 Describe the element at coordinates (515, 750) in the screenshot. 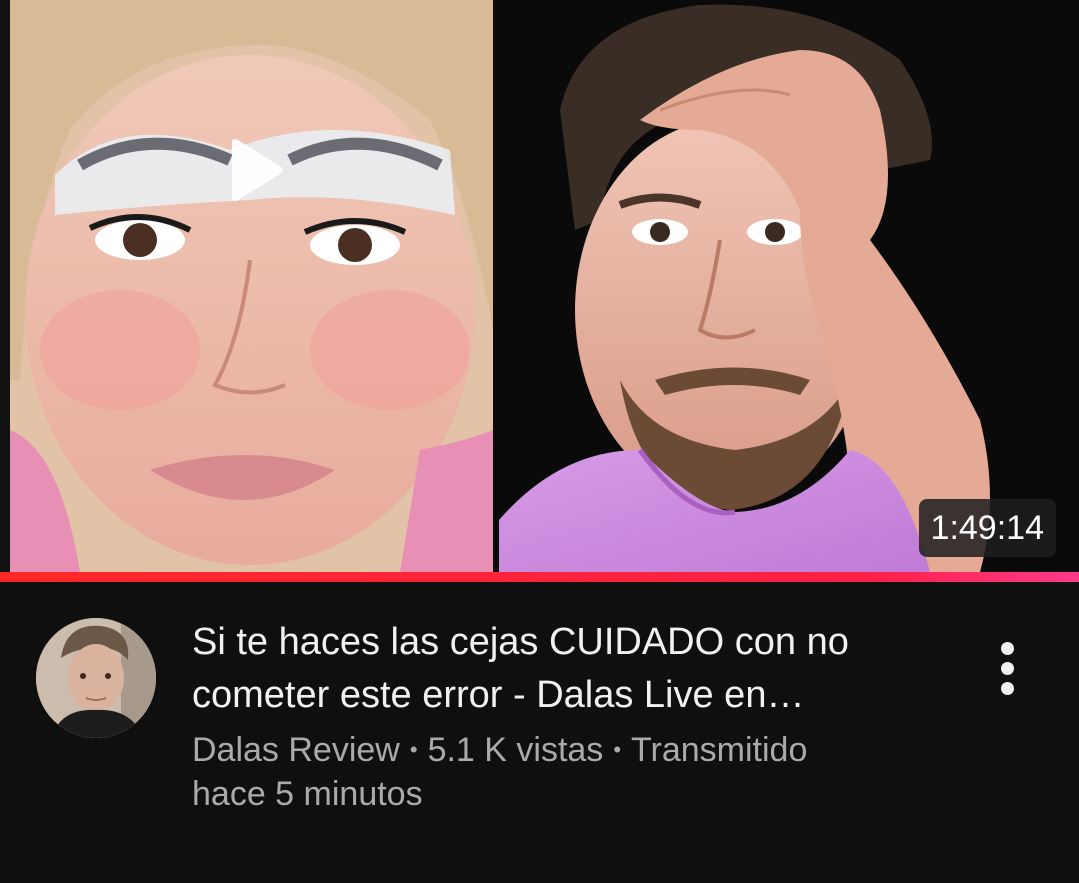

I see `view-count: 5.1 K vistas` at that location.